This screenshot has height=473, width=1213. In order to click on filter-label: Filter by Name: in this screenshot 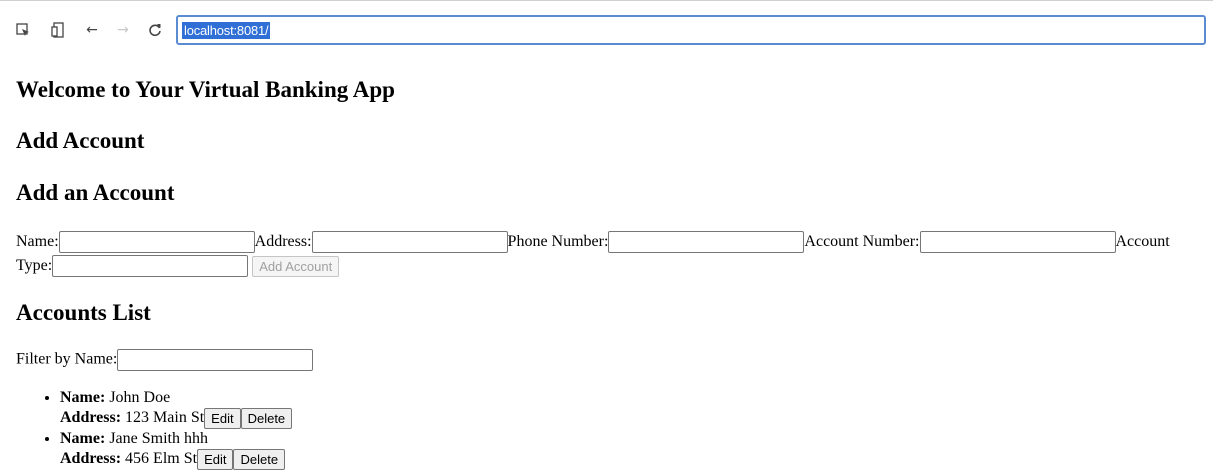, I will do `click(67, 359)`.